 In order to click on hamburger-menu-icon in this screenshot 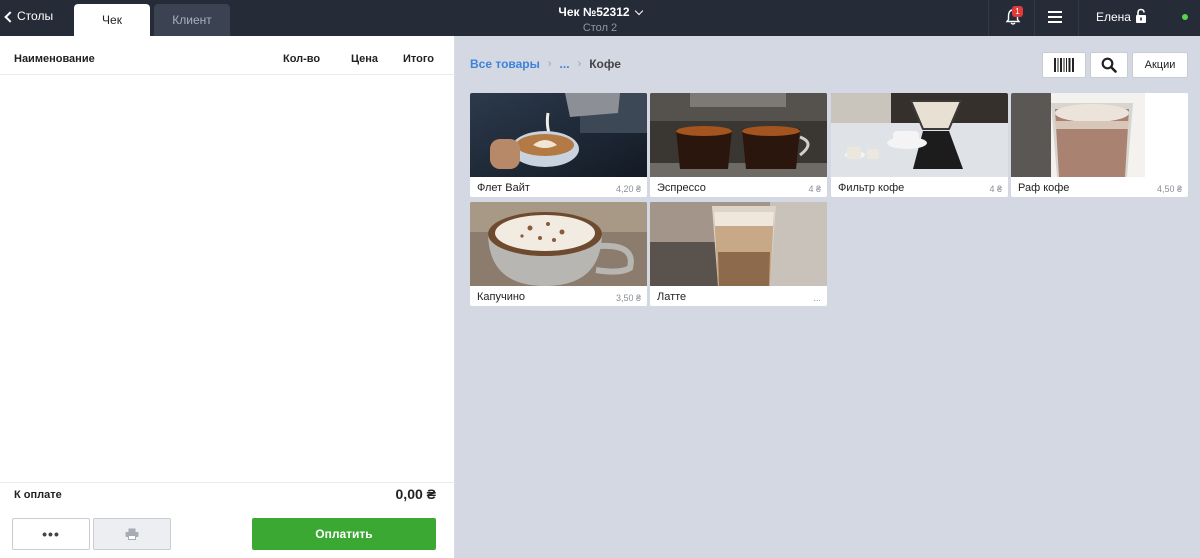, I will do `click(1055, 17)`.